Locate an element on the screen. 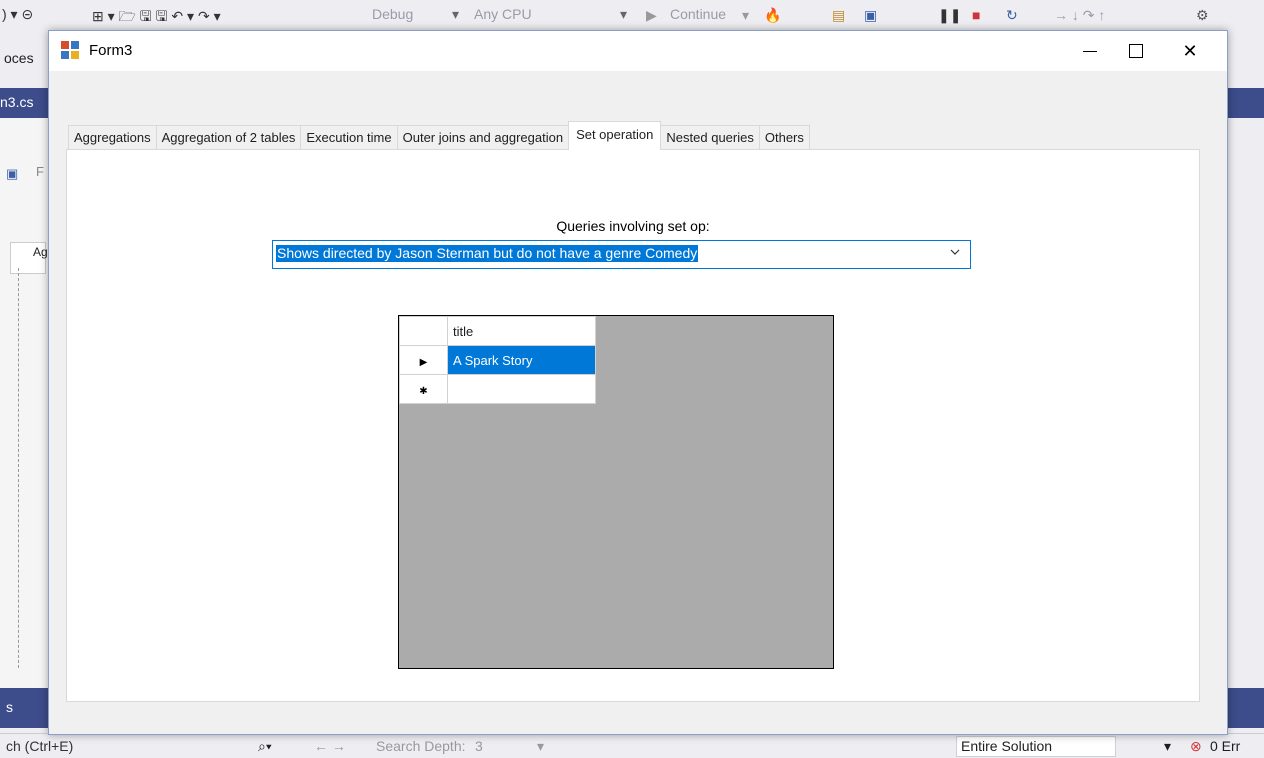 The width and height of the screenshot is (1264, 758). table-row: ▶ A Spark Story is located at coordinates (497, 360).